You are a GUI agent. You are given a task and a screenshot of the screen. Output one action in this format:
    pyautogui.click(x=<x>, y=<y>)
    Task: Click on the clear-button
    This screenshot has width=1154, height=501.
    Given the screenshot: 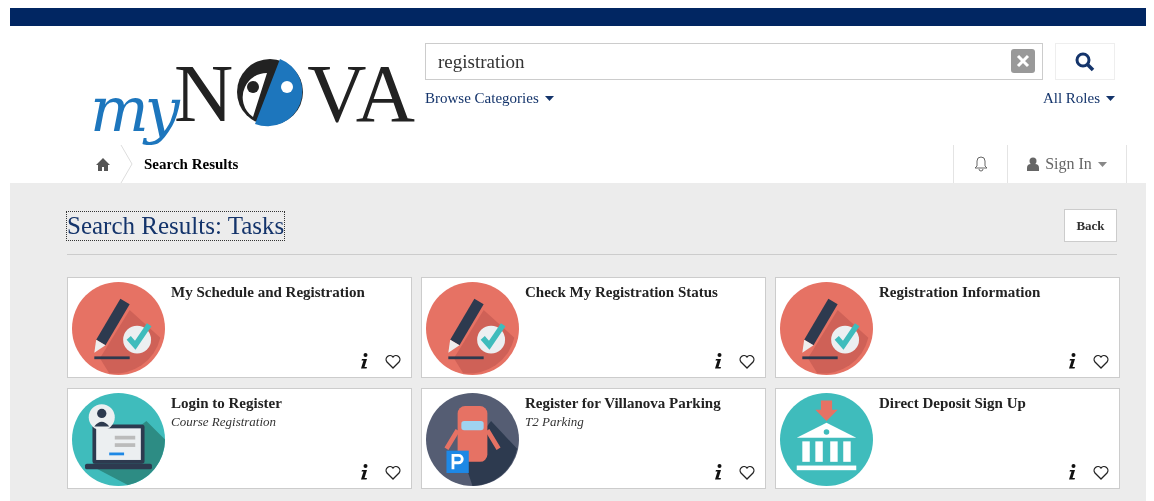 What is the action you would take?
    pyautogui.click(x=1023, y=61)
    